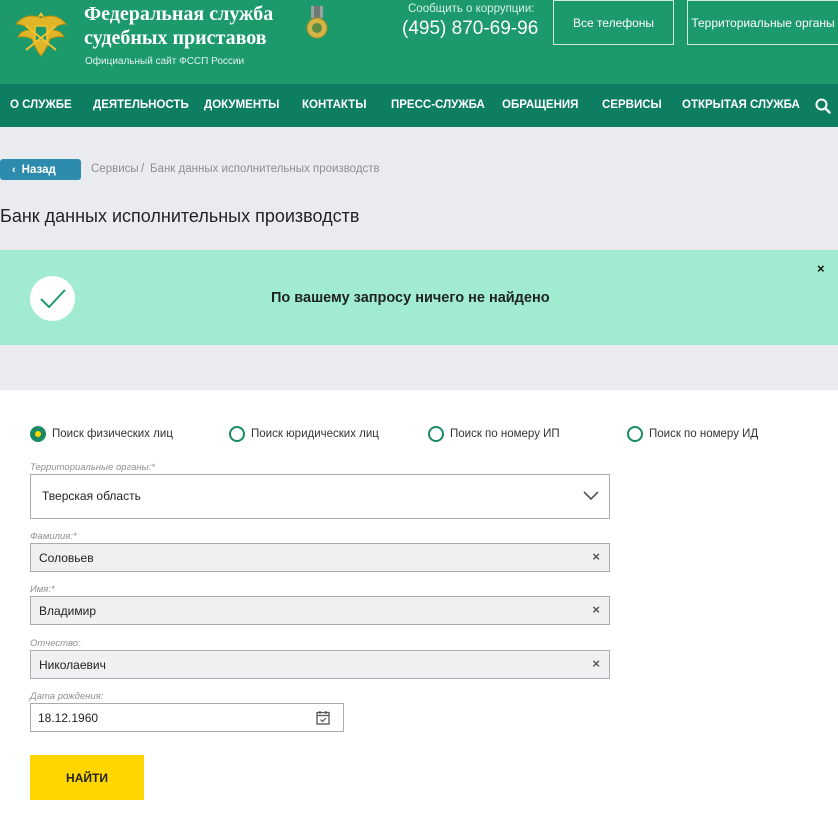 The width and height of the screenshot is (838, 818). I want to click on radio-label: Поиск физических лиц, so click(112, 434).